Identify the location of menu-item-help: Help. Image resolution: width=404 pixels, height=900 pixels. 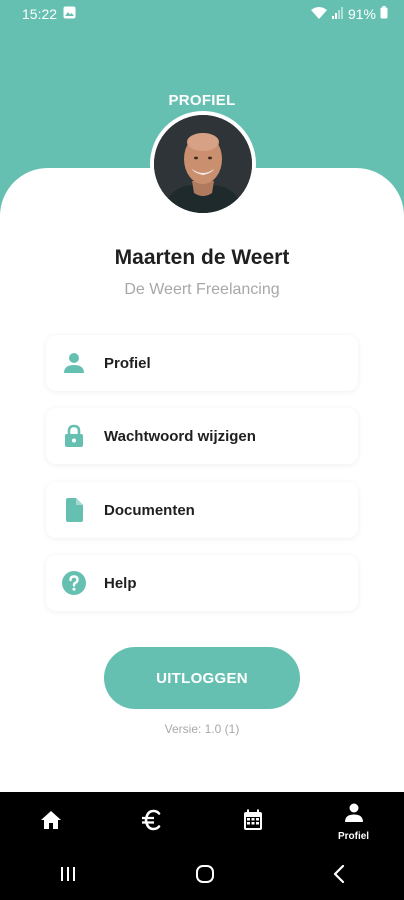
(202, 583).